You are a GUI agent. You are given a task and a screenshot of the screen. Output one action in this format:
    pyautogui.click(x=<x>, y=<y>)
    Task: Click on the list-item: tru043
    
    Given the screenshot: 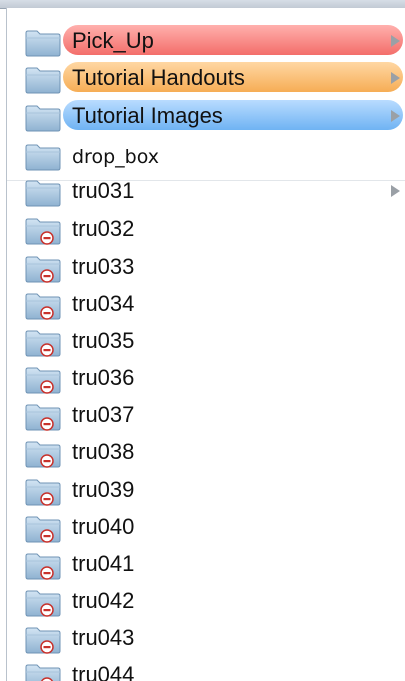 What is the action you would take?
    pyautogui.click(x=206, y=637)
    